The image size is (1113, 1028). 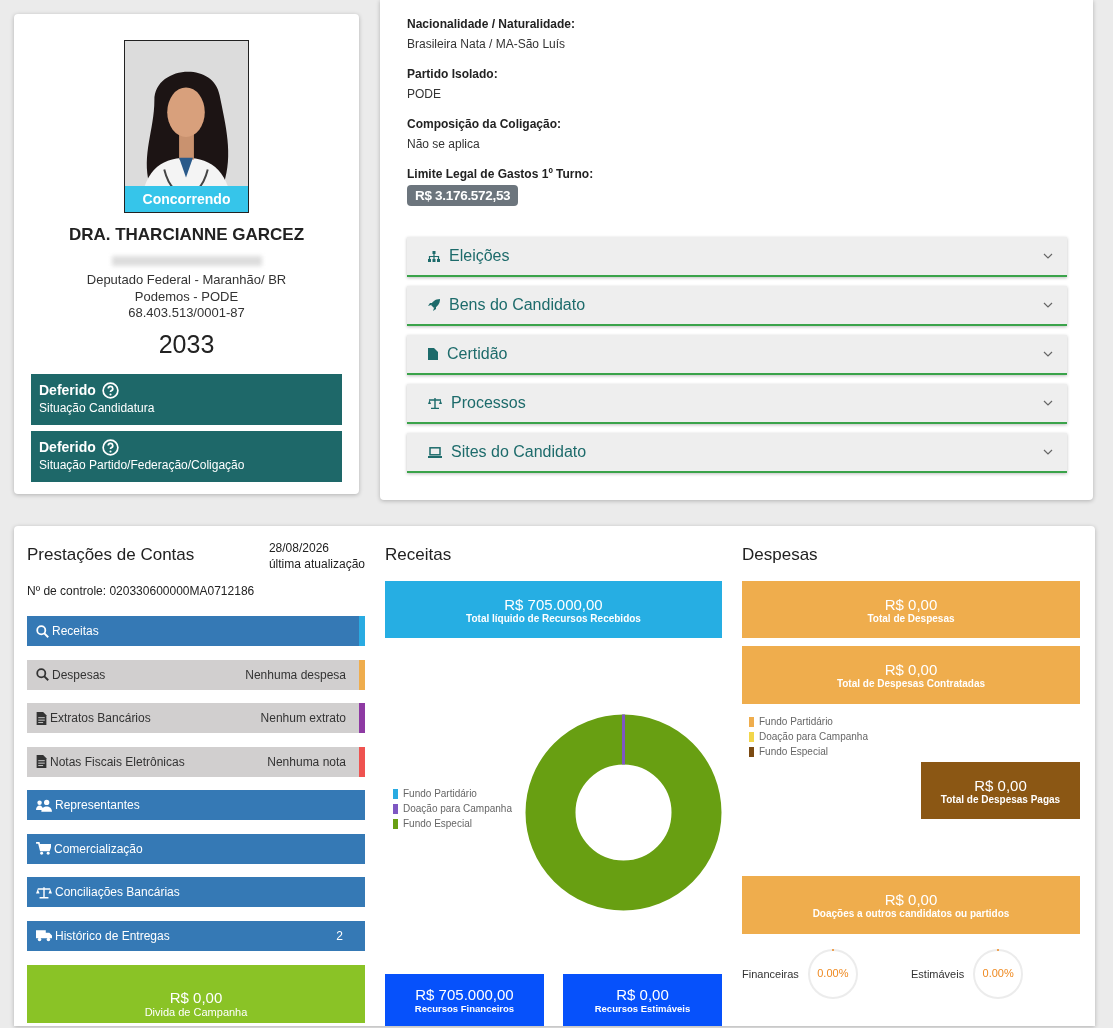 What do you see at coordinates (434, 256) in the screenshot?
I see `sitemap-icon` at bounding box center [434, 256].